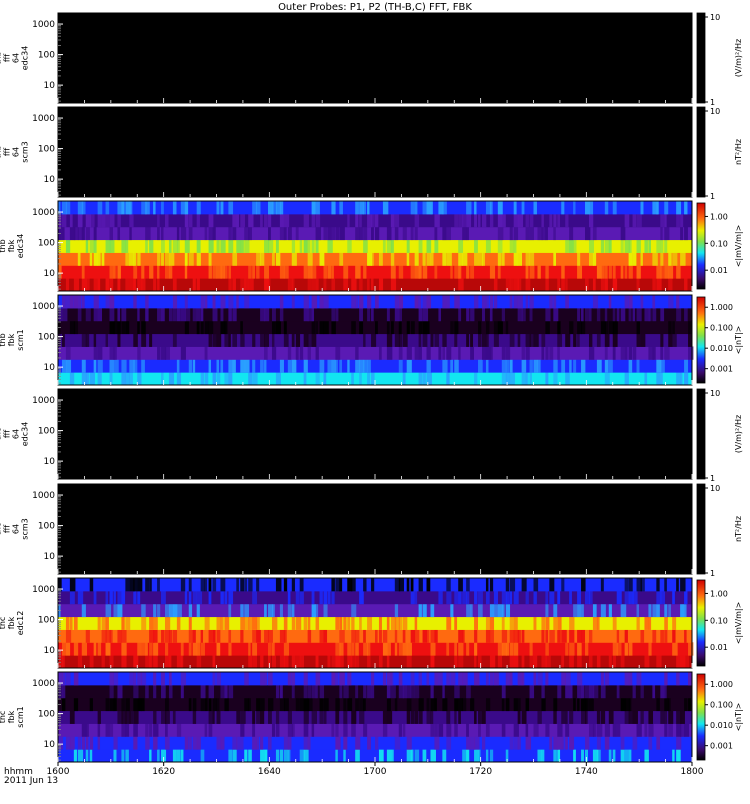  Describe the element at coordinates (692, 772) in the screenshot. I see `x-tick-label: 1800` at that location.